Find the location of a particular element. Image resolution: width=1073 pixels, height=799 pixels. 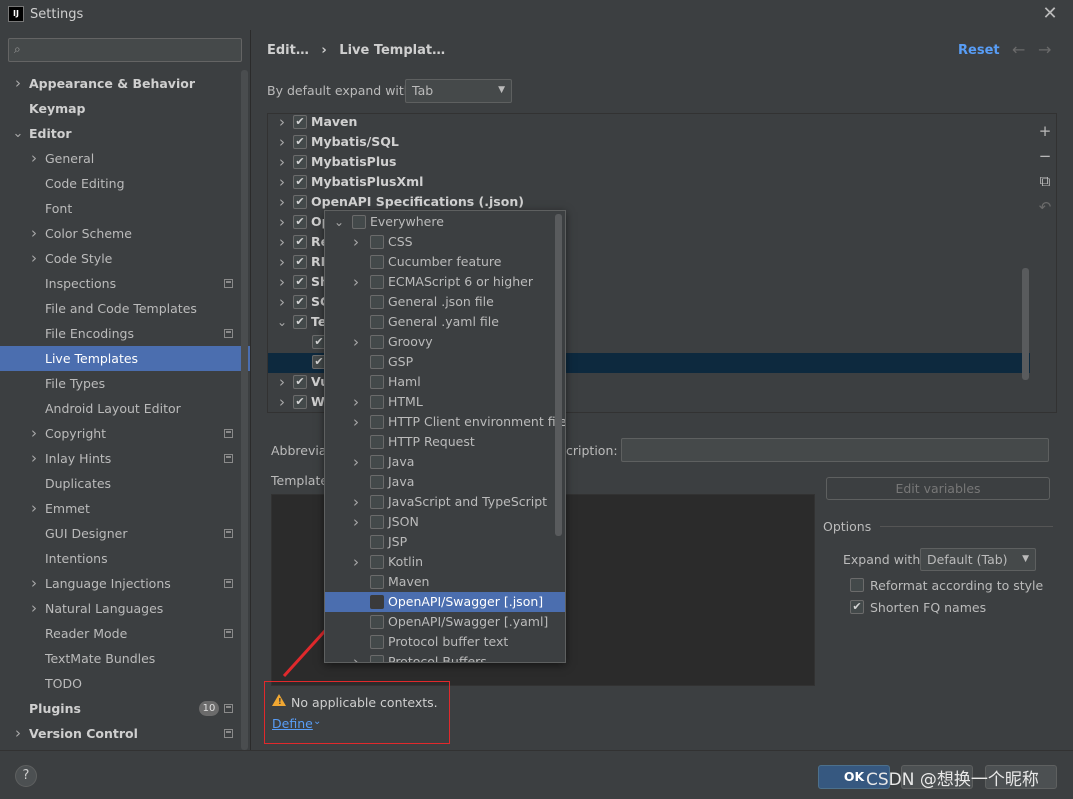

context-item: › Protocol Buffers is located at coordinates (445, 657).